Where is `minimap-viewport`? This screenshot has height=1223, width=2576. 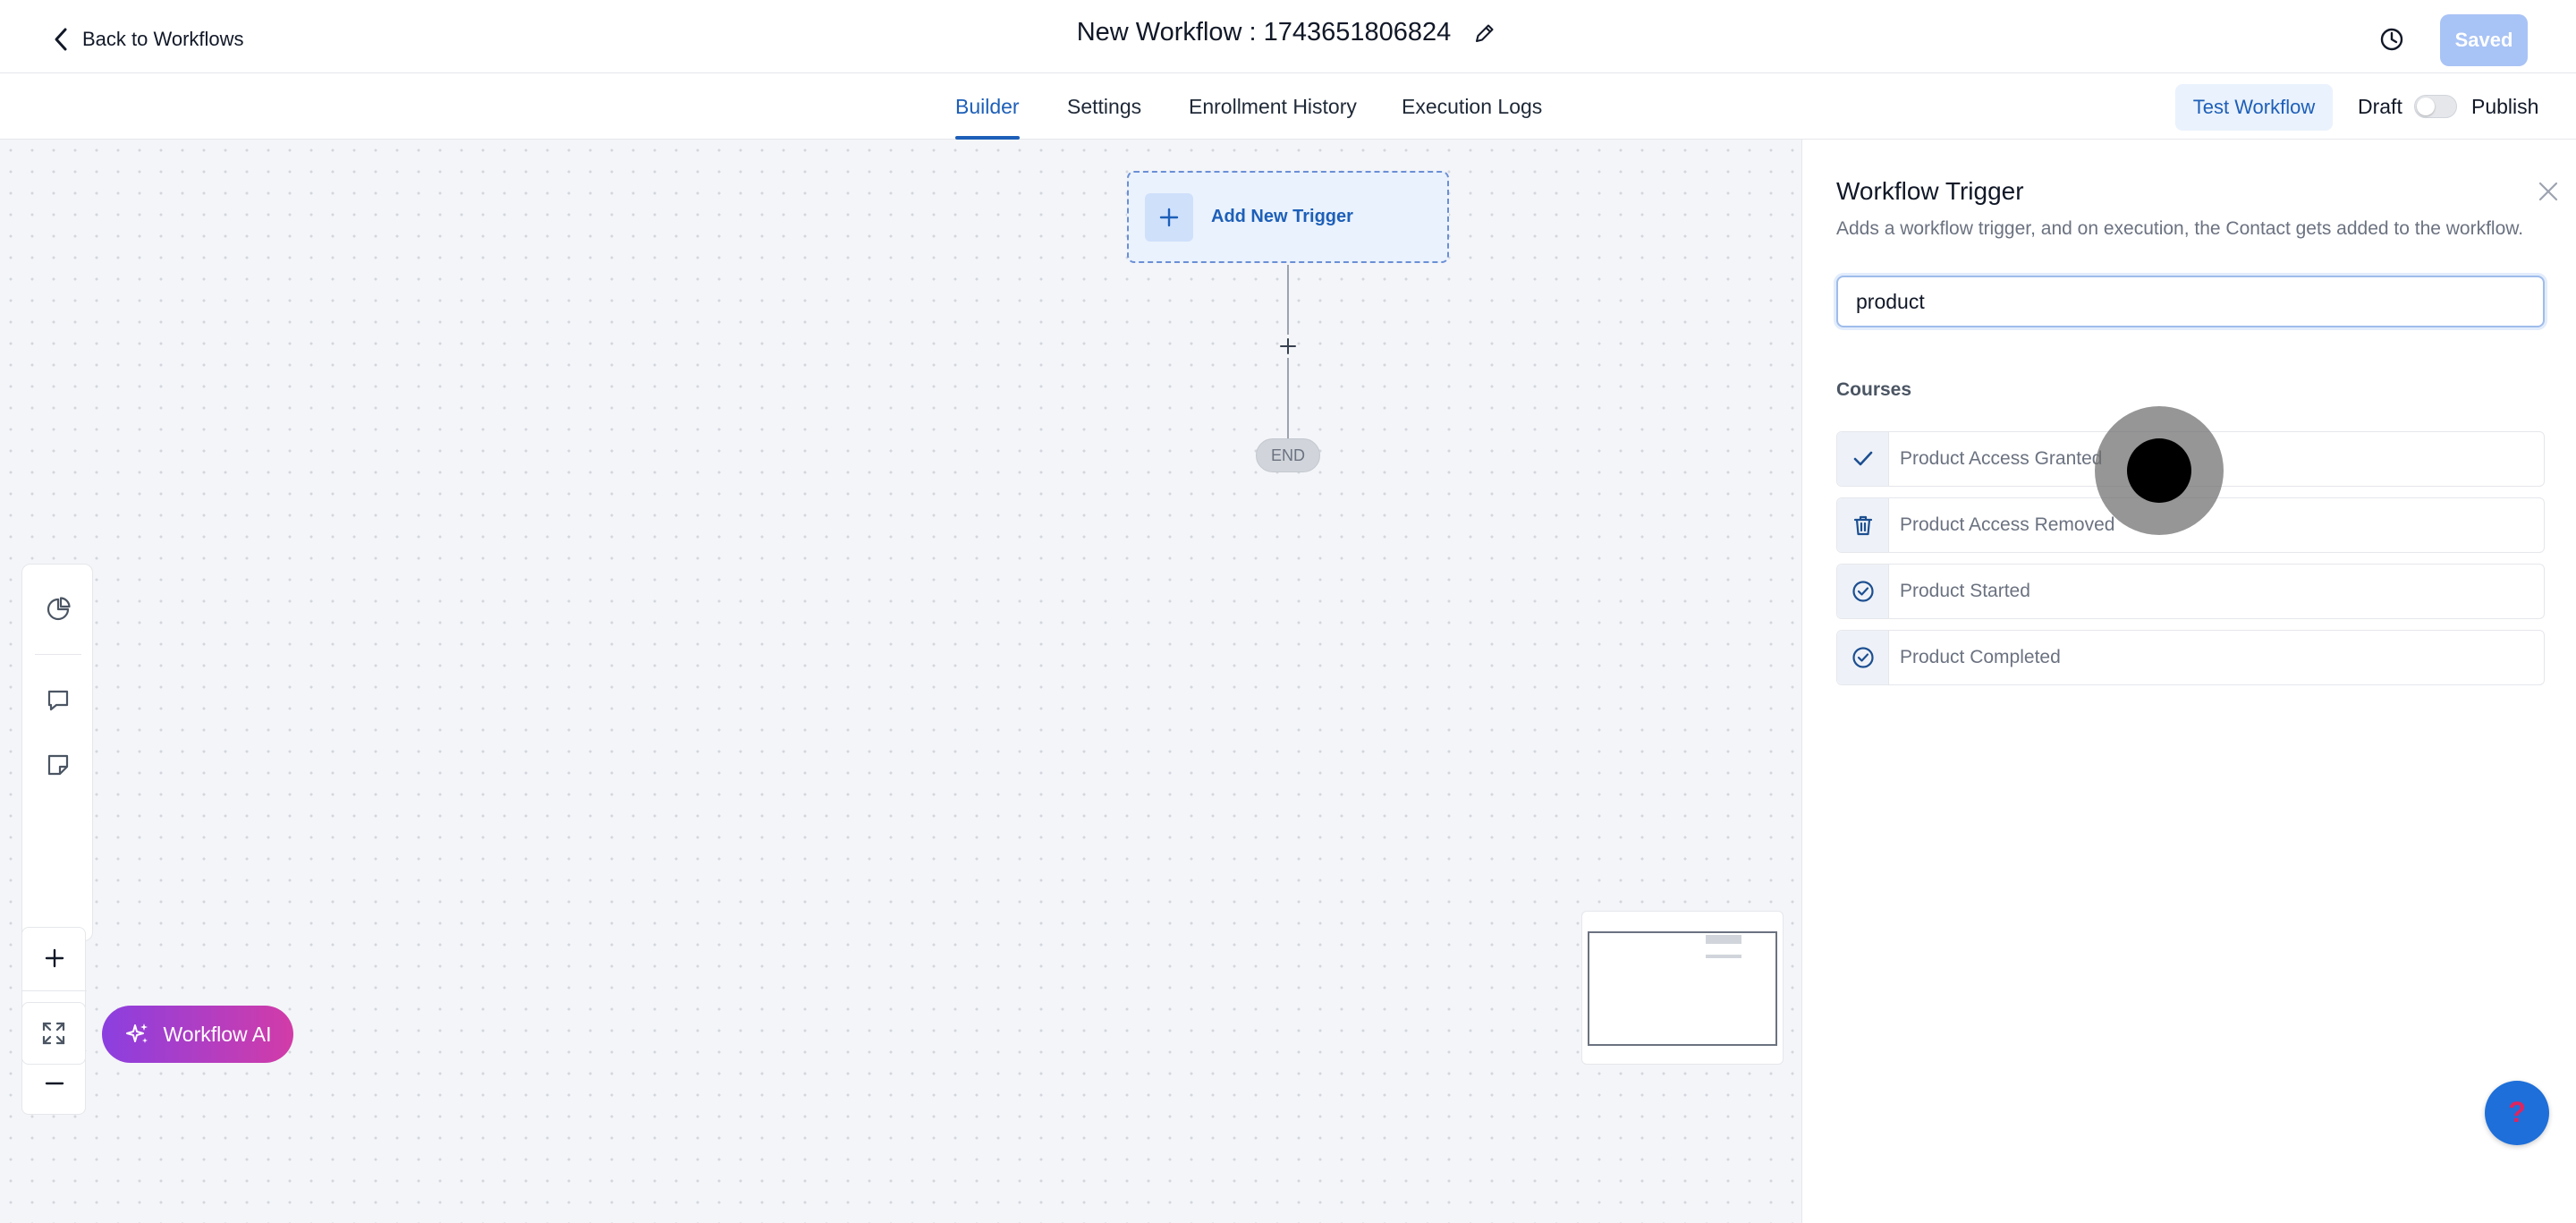
minimap-viewport is located at coordinates (1682, 988).